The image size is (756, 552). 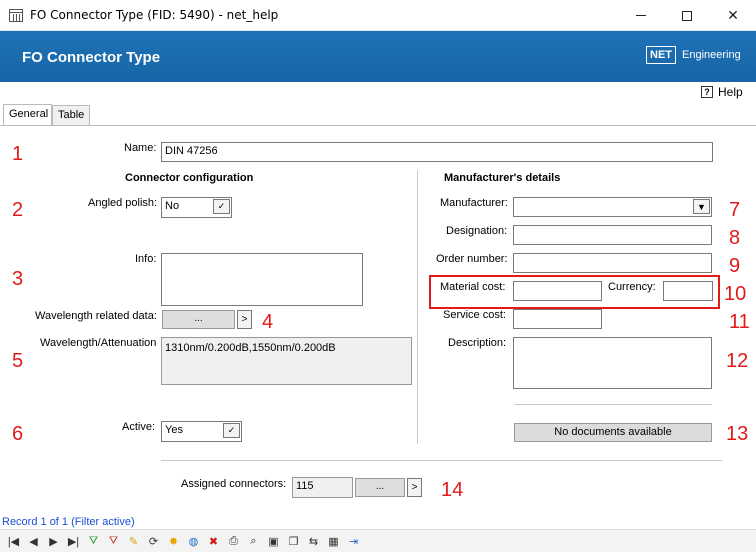 I want to click on help-icon: ?, so click(x=707, y=92).